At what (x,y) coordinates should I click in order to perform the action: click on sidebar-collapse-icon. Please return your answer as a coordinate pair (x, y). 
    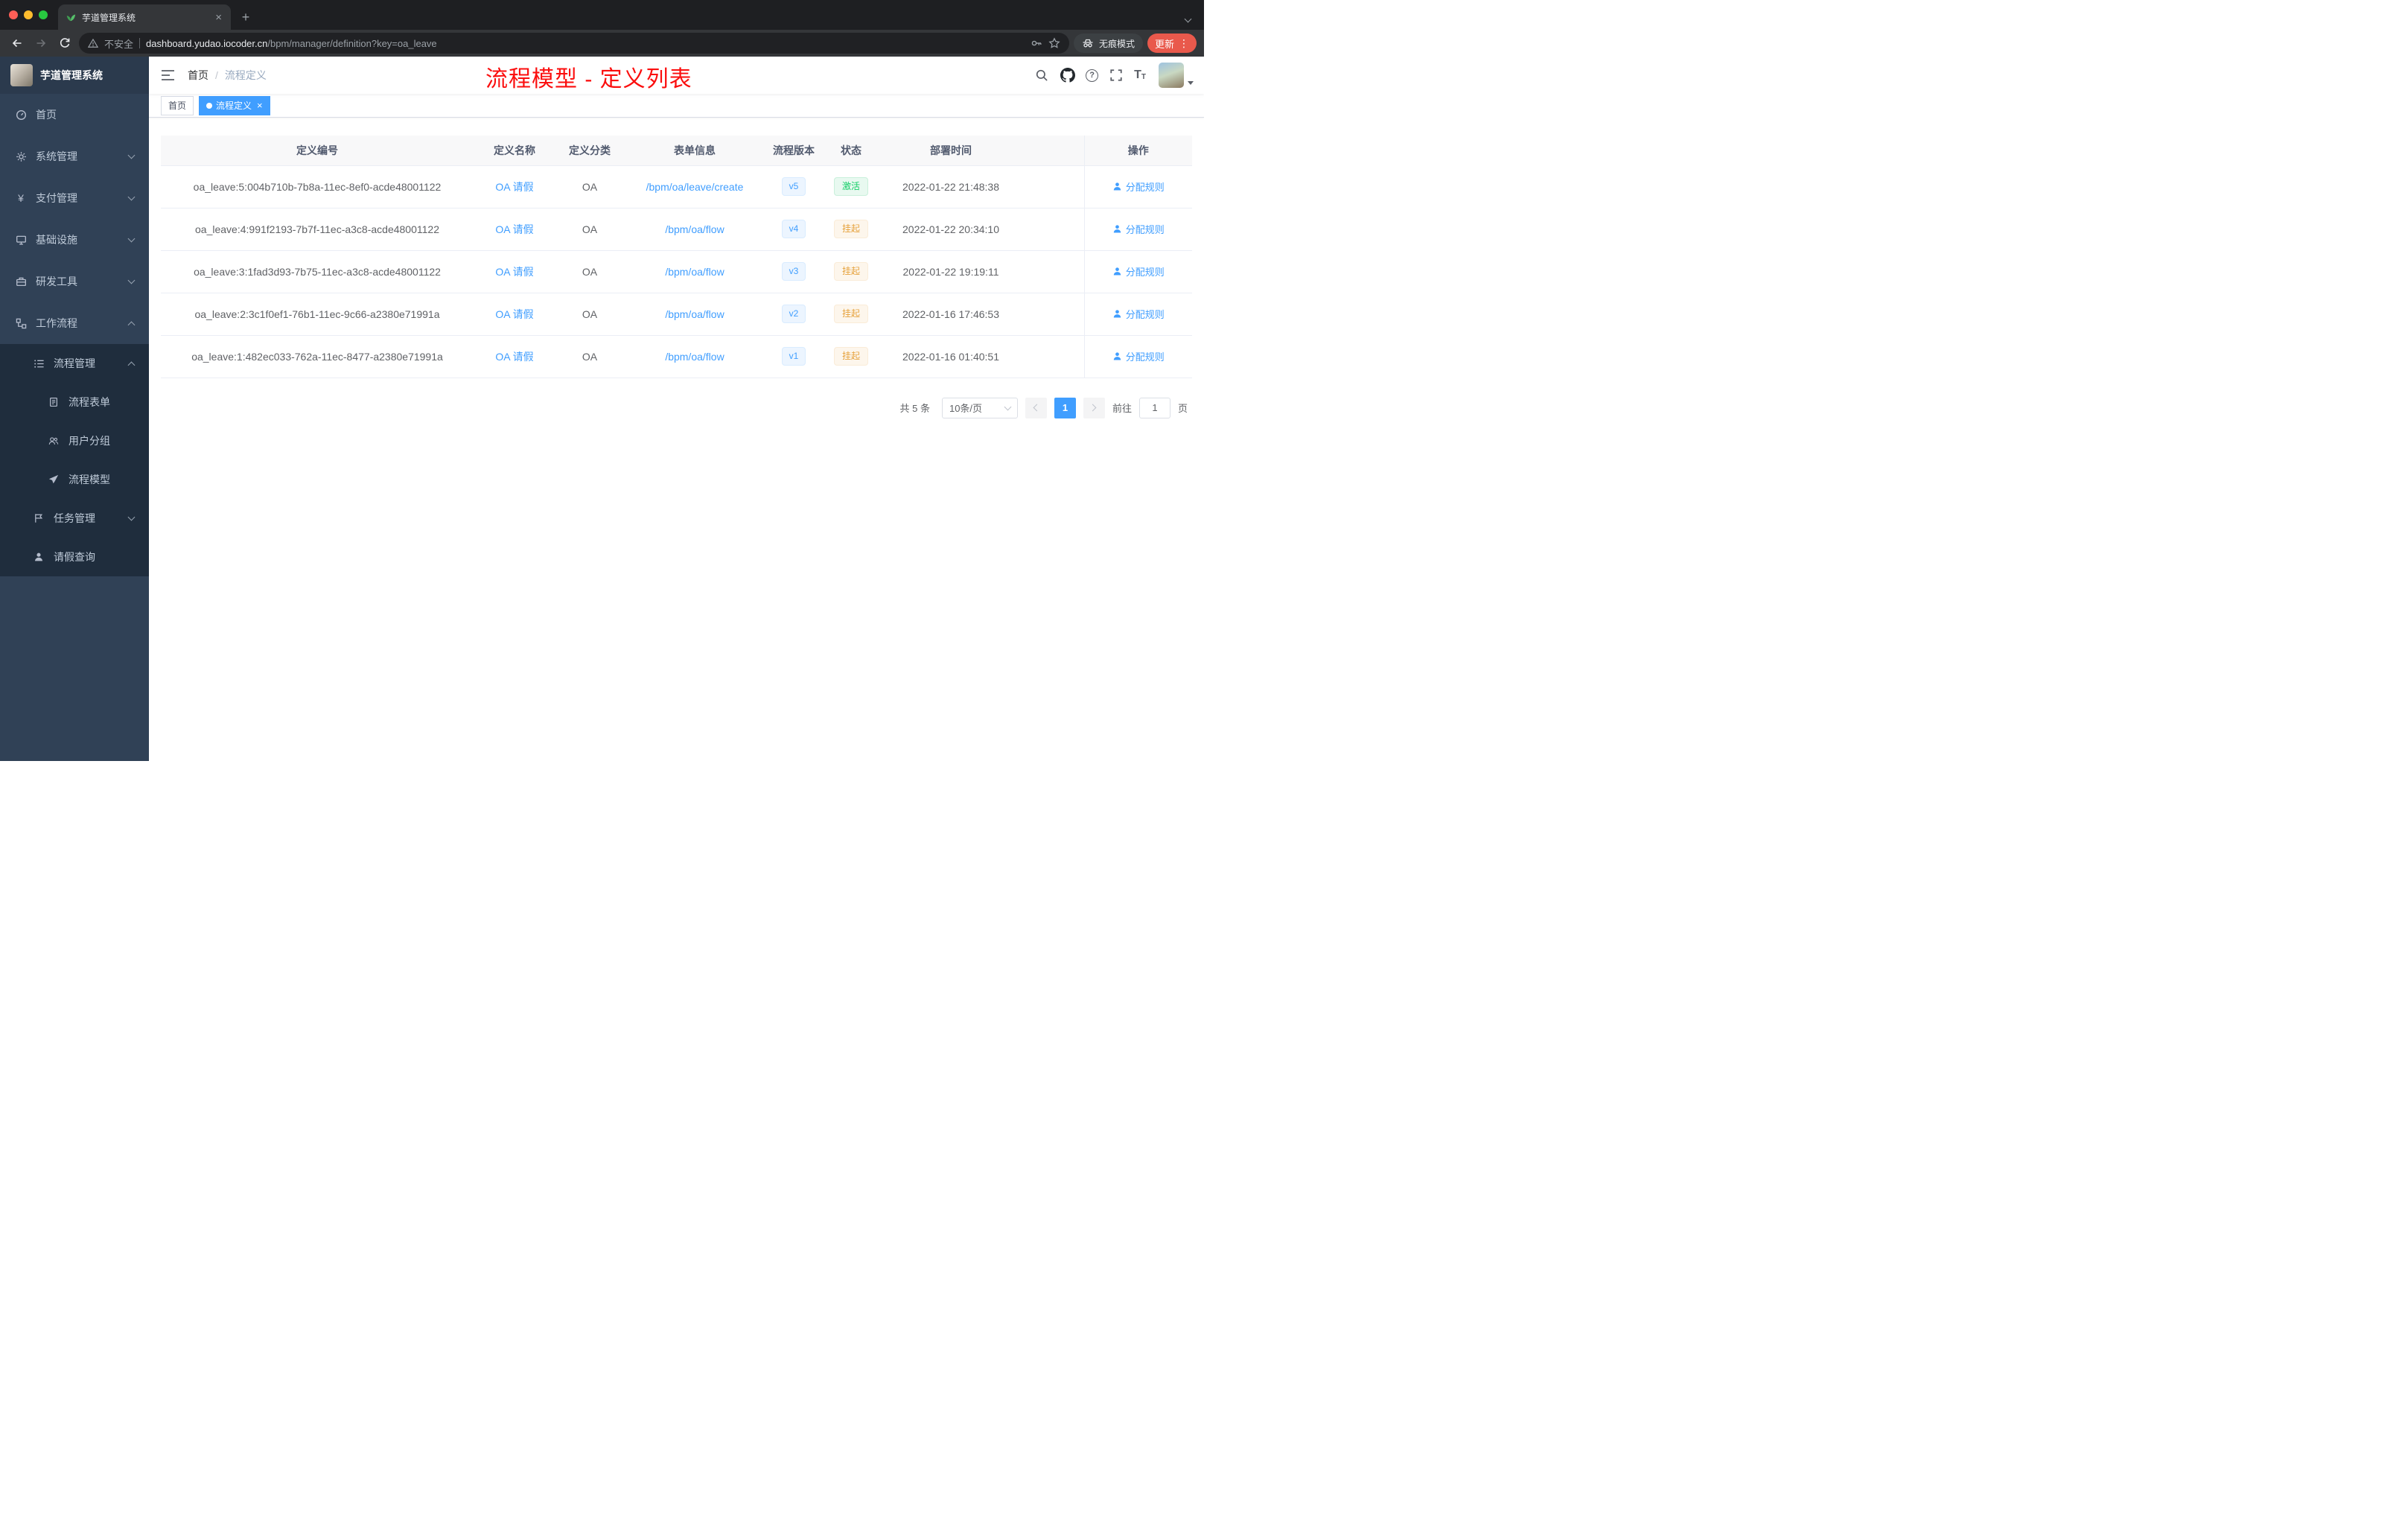
    Looking at the image, I should click on (167, 75).